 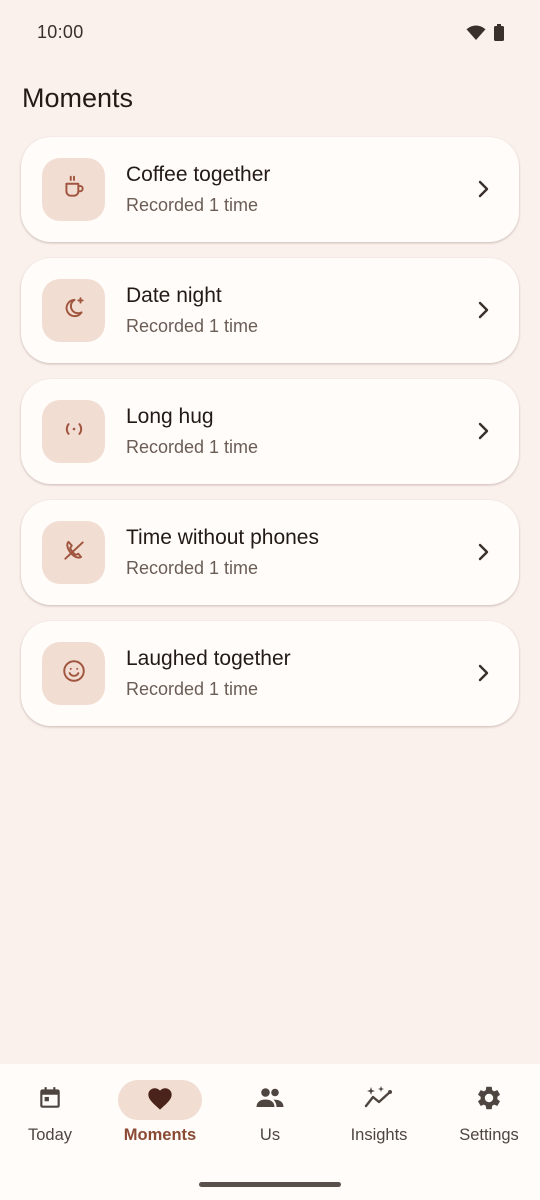 I want to click on nav-item-us: Us, so click(x=270, y=1114).